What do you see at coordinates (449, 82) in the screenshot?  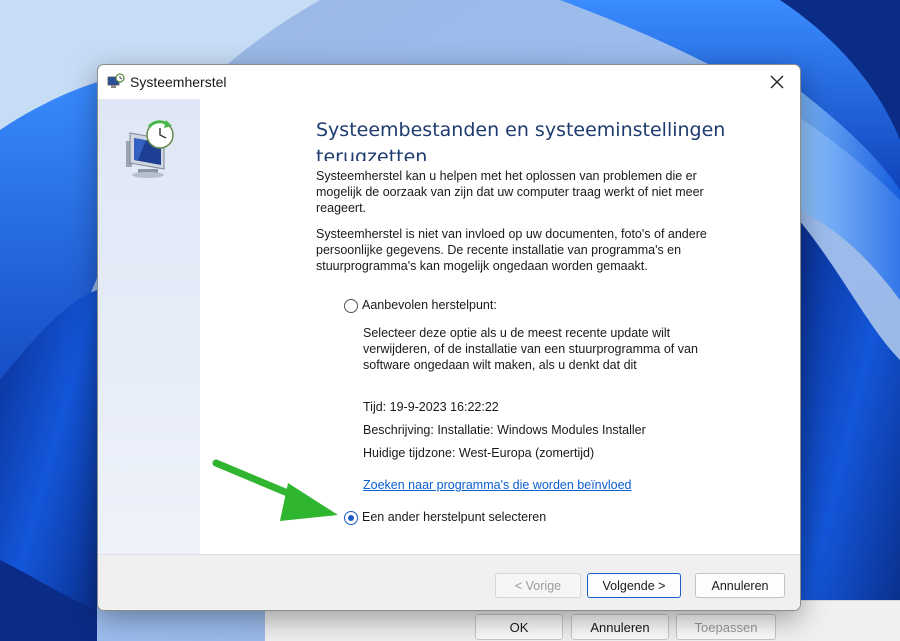 I see `title-bar: Systeemherstel` at bounding box center [449, 82].